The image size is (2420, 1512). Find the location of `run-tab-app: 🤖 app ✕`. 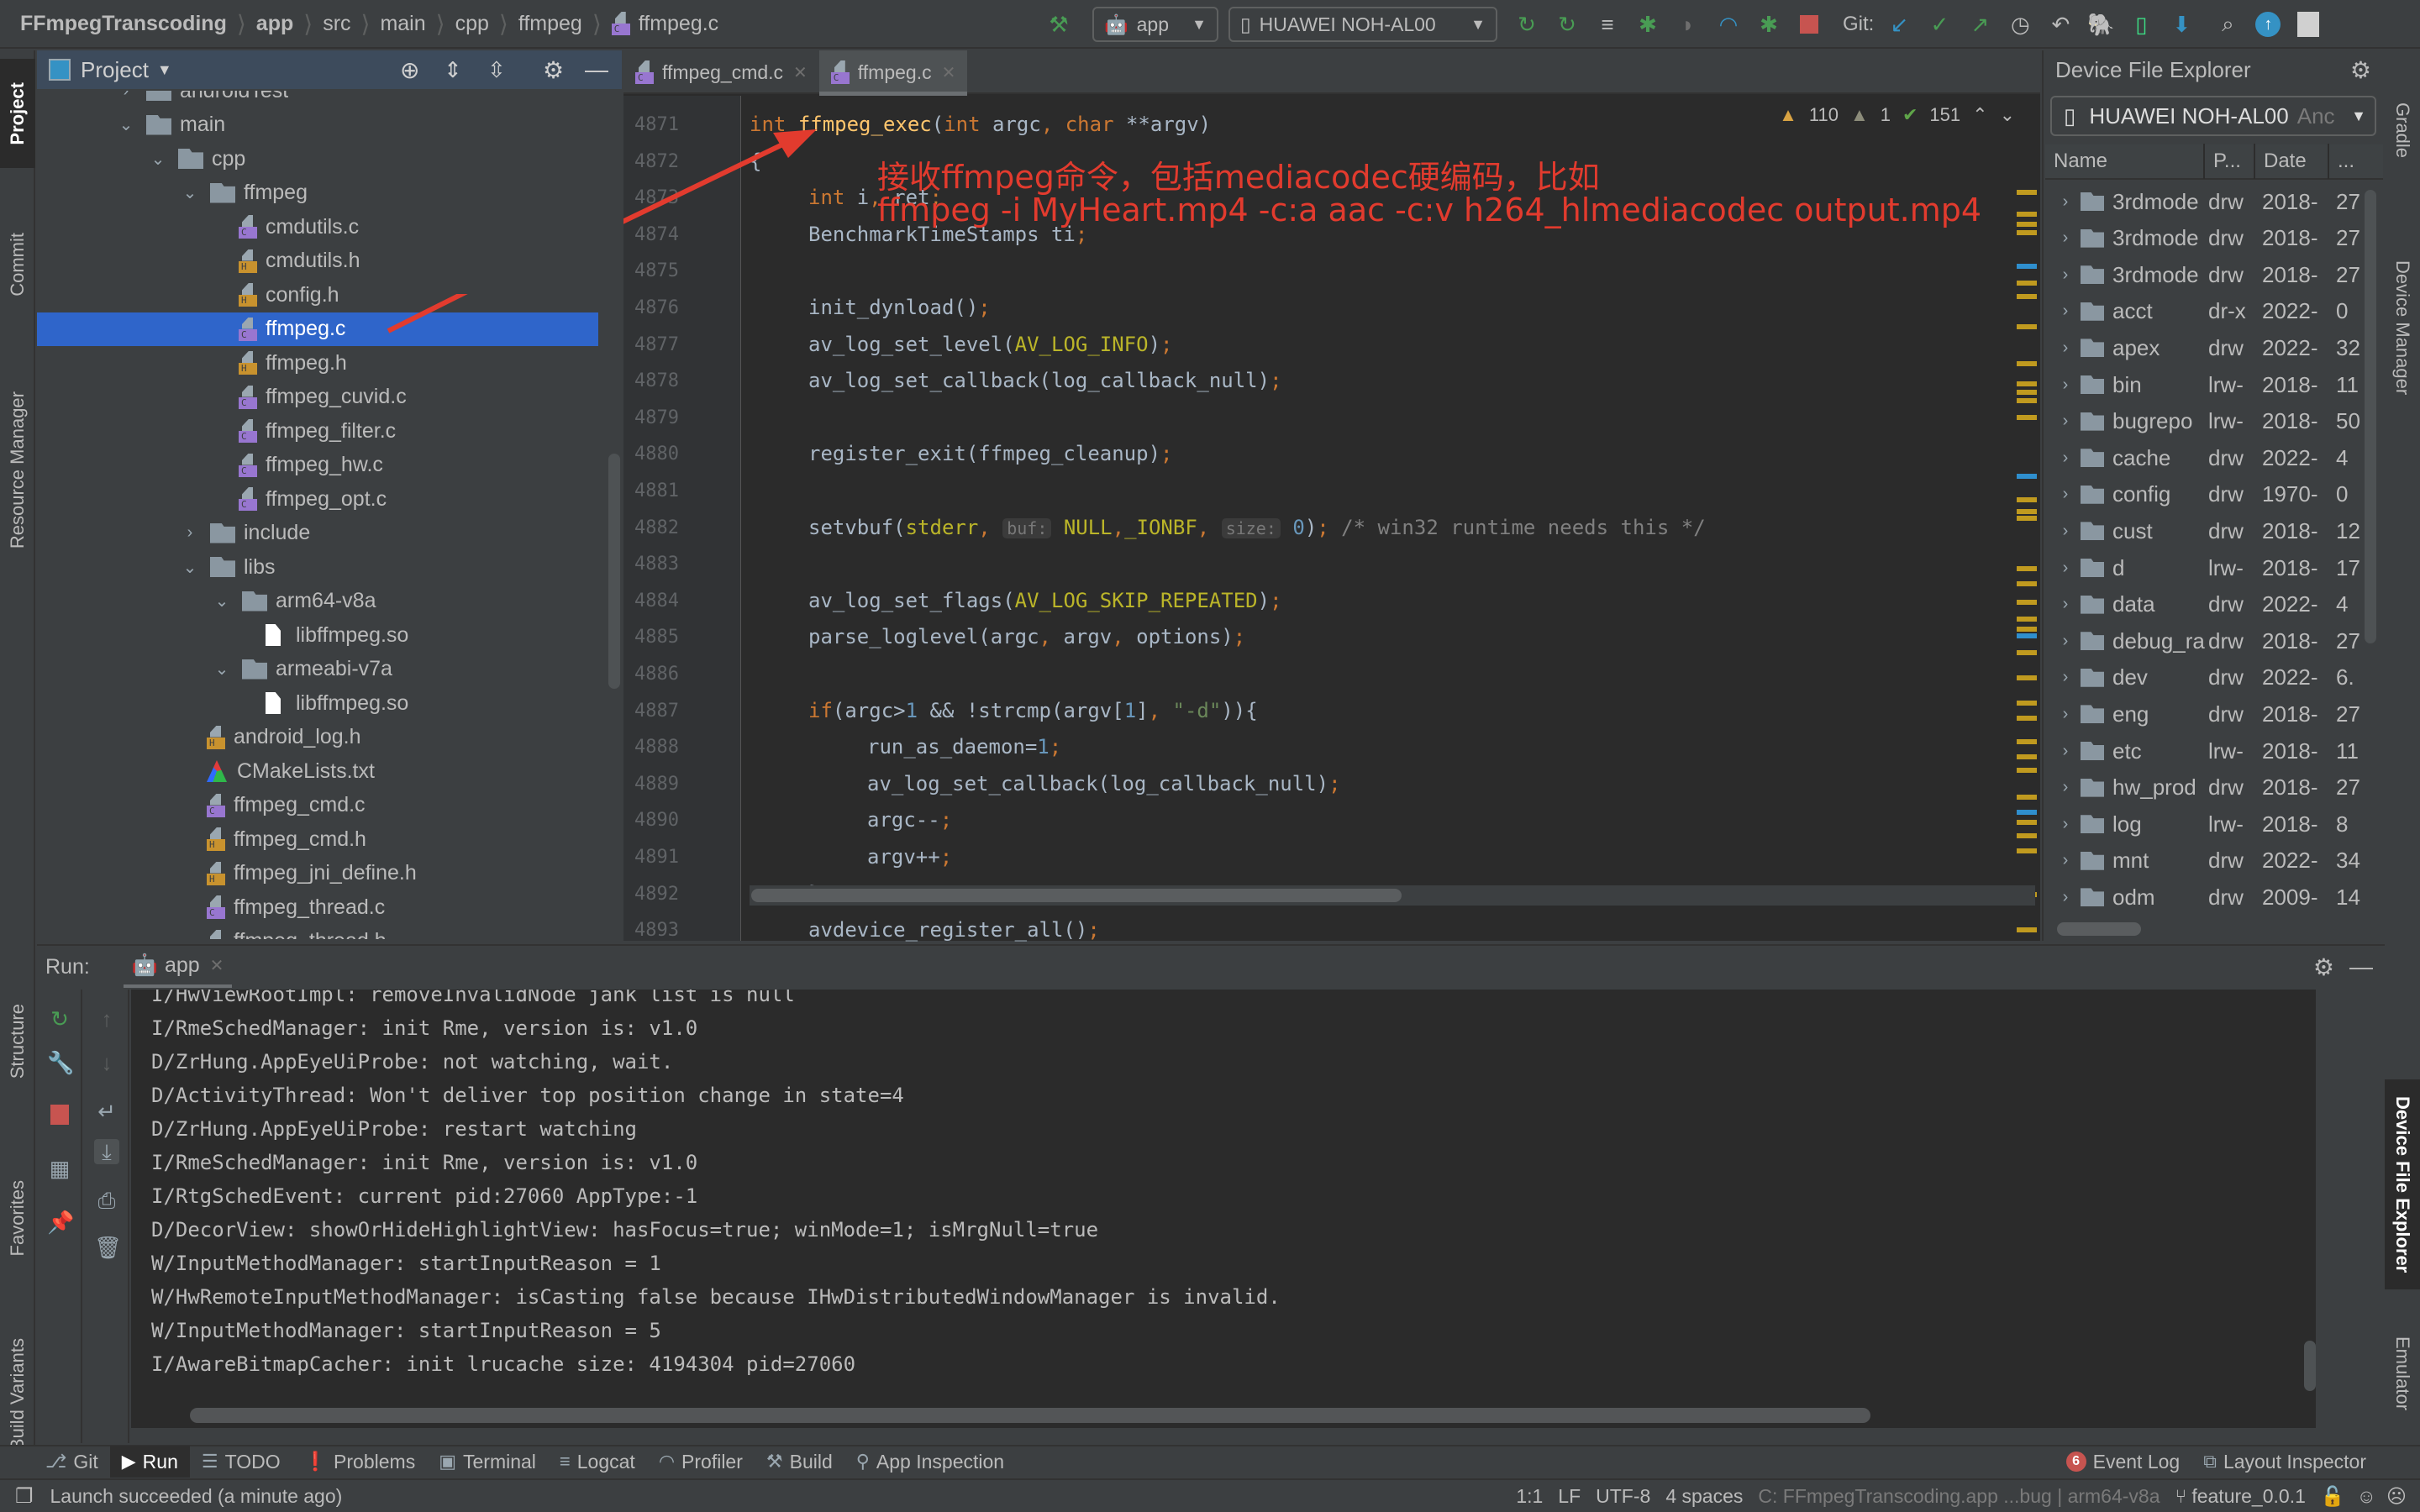

run-tab-app: 🤖 app ✕ is located at coordinates (178, 967).